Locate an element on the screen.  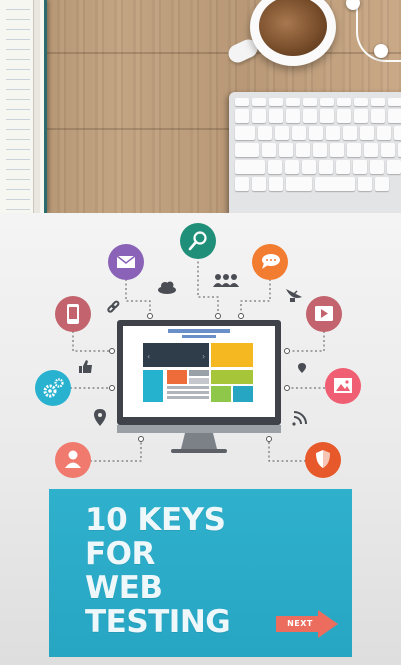
coffee is located at coordinates (293, 28).